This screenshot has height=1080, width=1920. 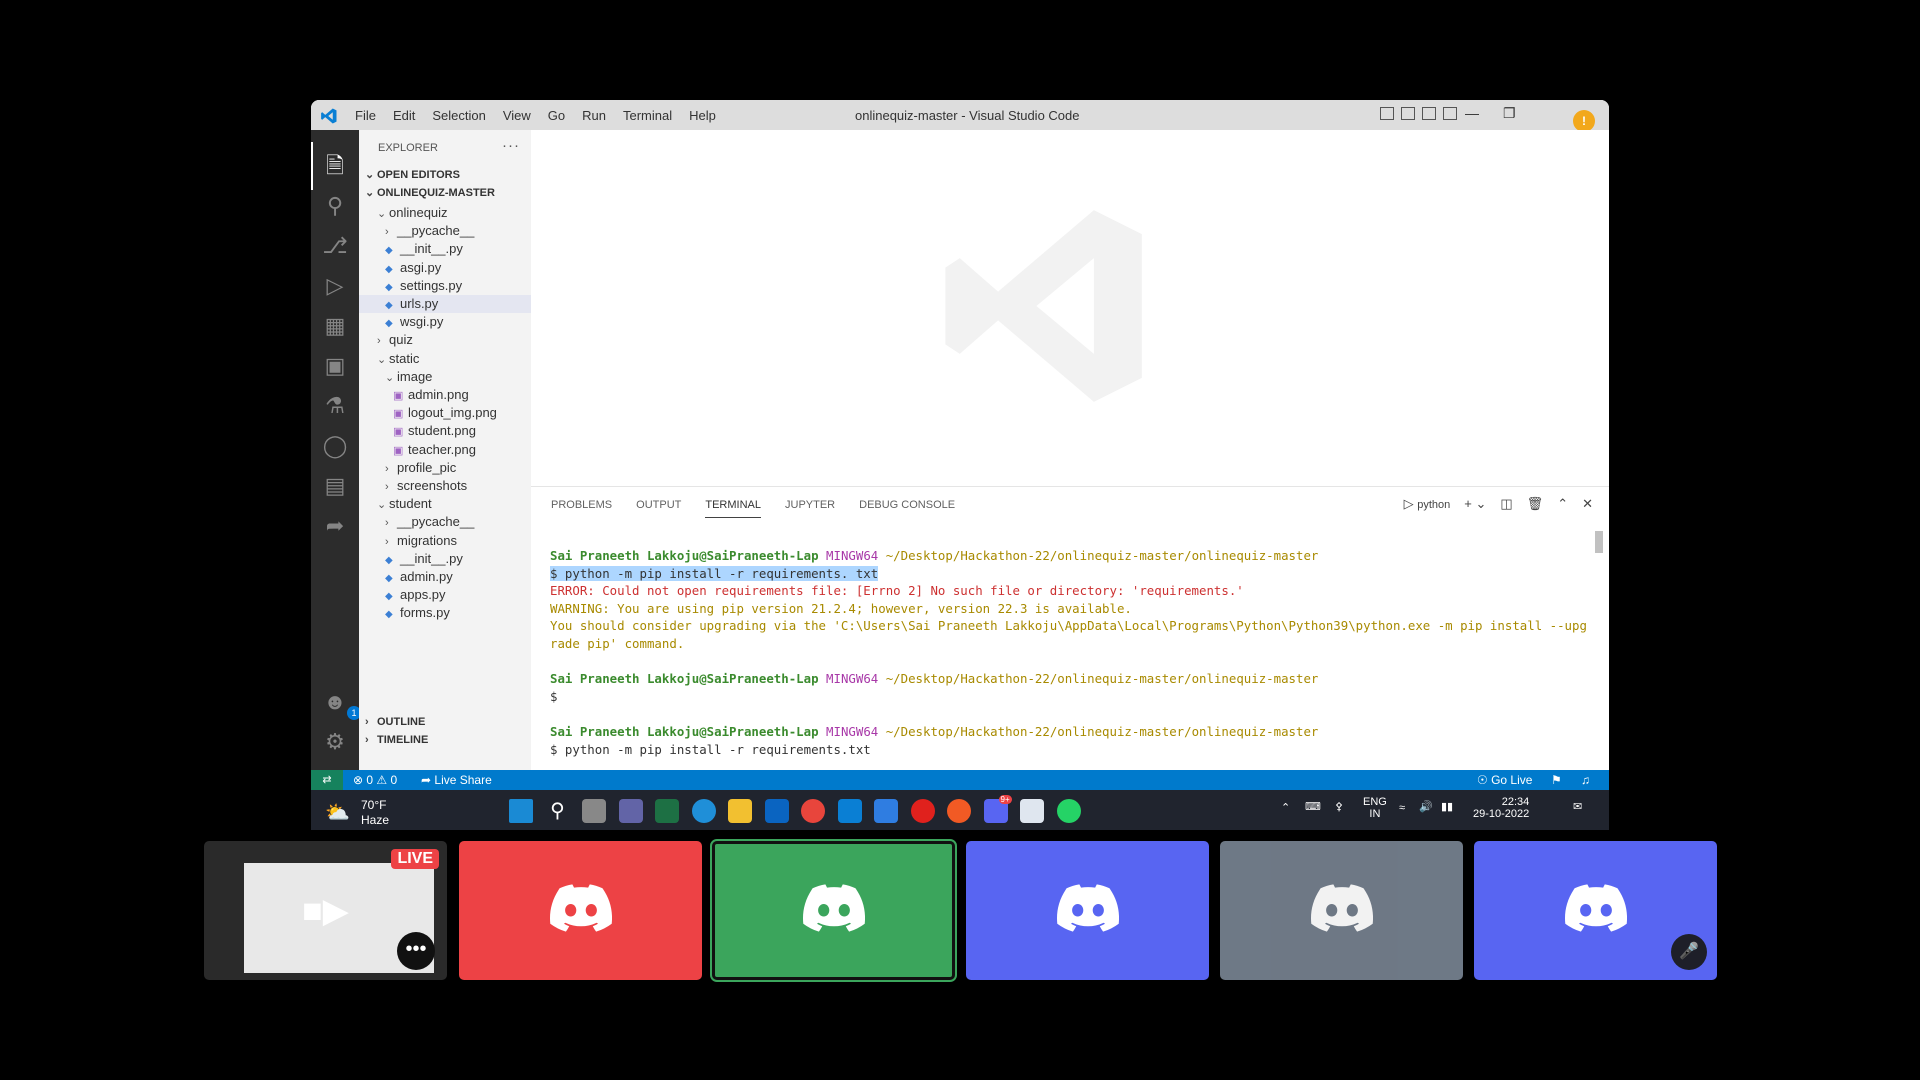 I want to click on notebook-icon: ▤, so click(x=335, y=486).